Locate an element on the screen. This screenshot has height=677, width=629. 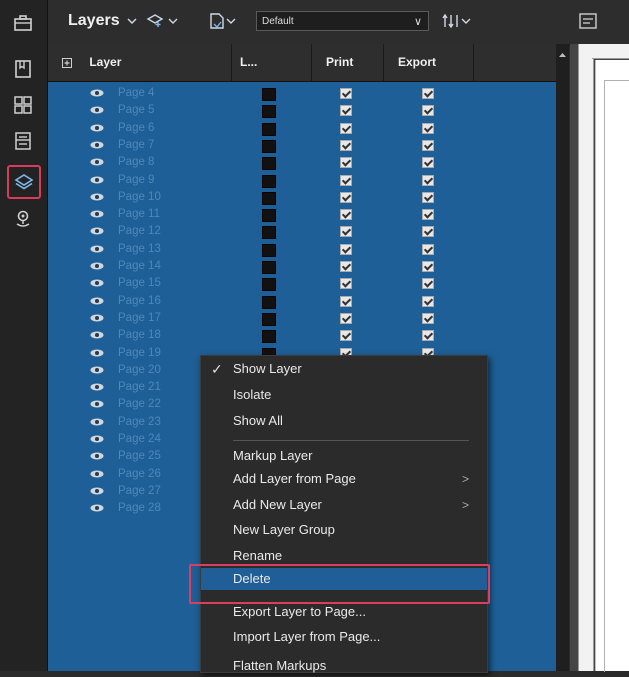
menu-item-add-layer-from-page: Add Layer from Page > is located at coordinates (344, 479).